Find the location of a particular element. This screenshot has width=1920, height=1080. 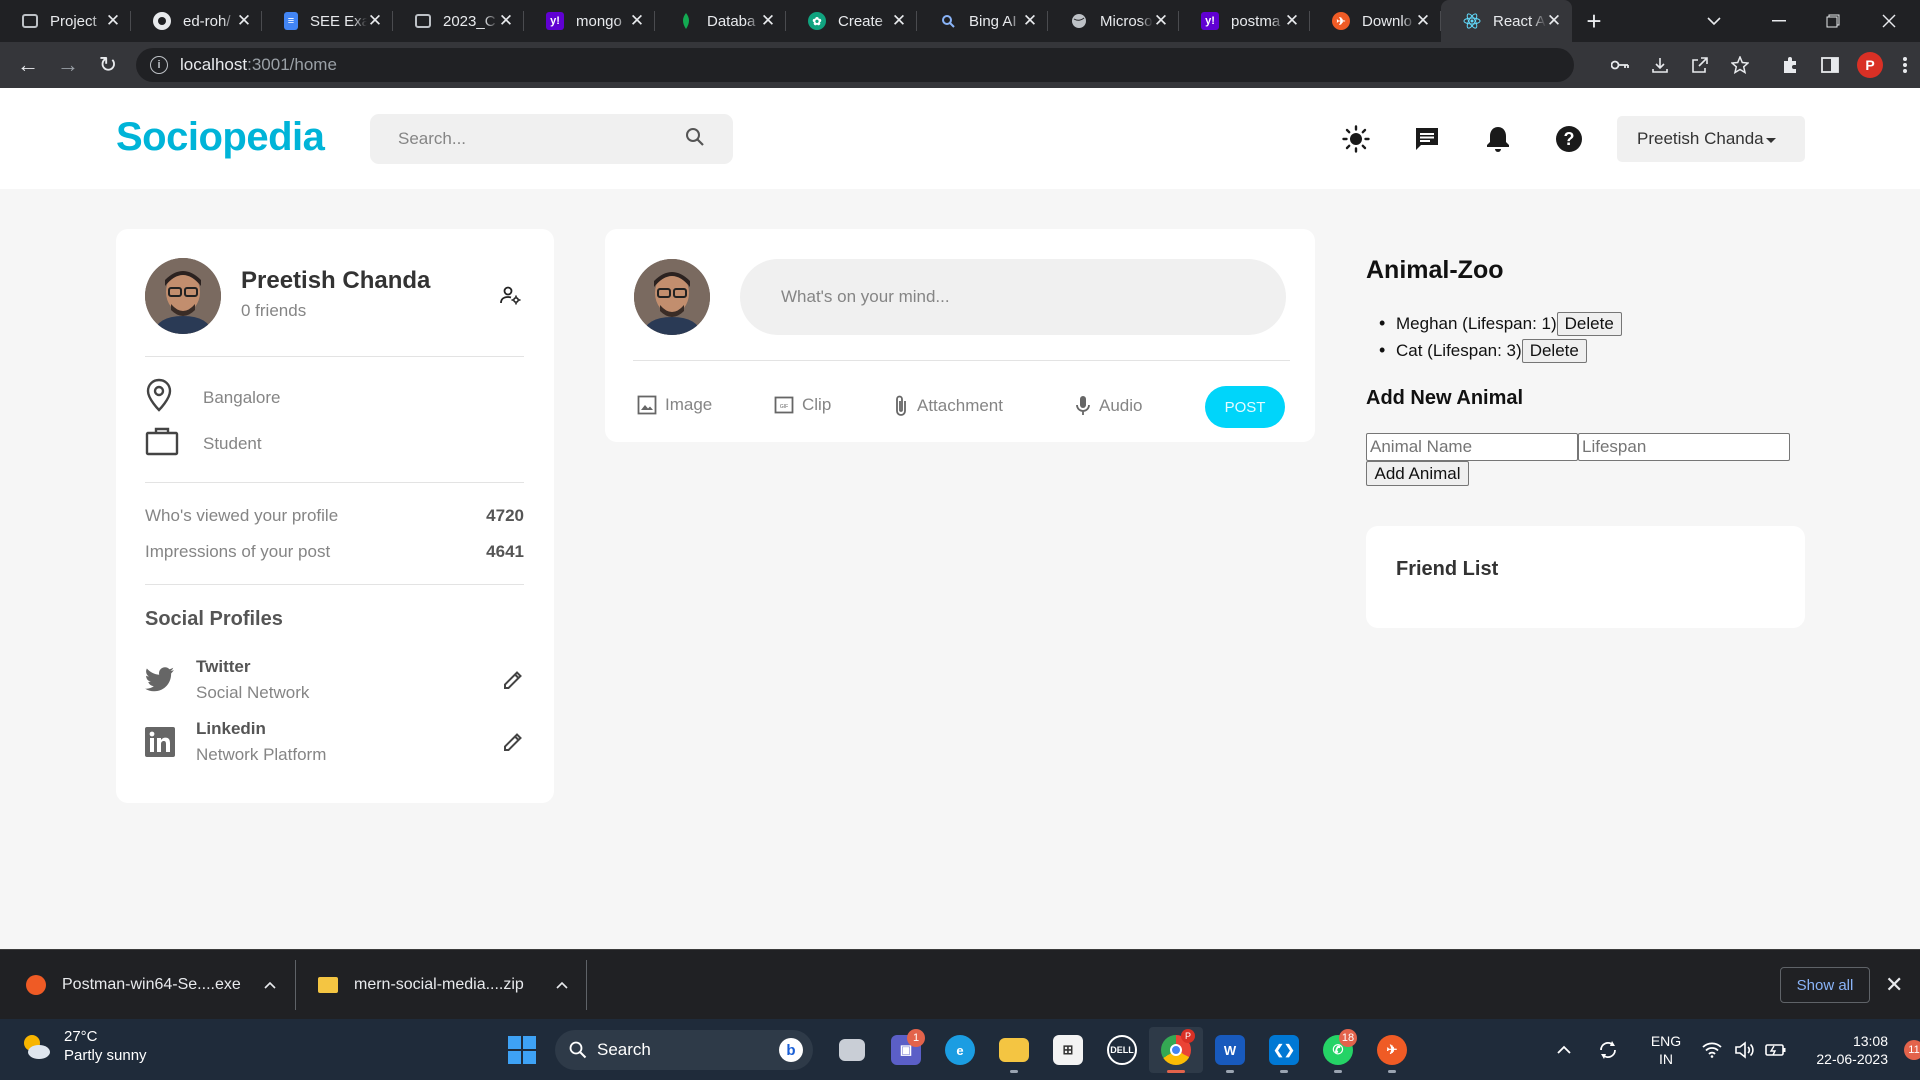

store-button: ⊞ is located at coordinates (1068, 1050).